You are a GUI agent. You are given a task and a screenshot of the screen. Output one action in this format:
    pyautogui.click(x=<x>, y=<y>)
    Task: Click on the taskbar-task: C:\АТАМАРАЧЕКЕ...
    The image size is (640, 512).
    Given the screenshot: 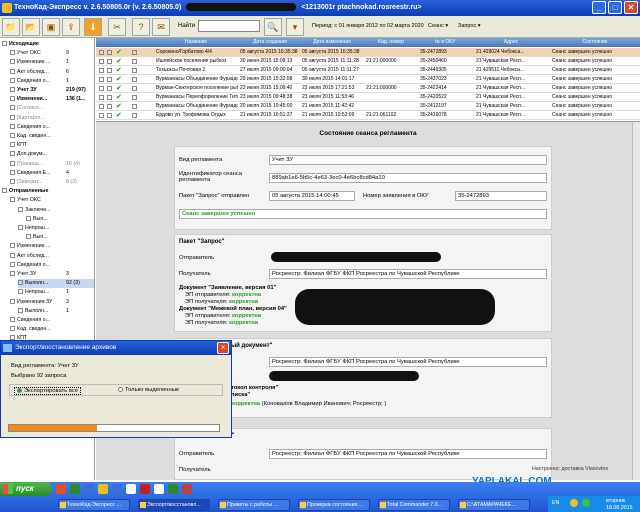 What is the action you would take?
    pyautogui.click(x=494, y=505)
    